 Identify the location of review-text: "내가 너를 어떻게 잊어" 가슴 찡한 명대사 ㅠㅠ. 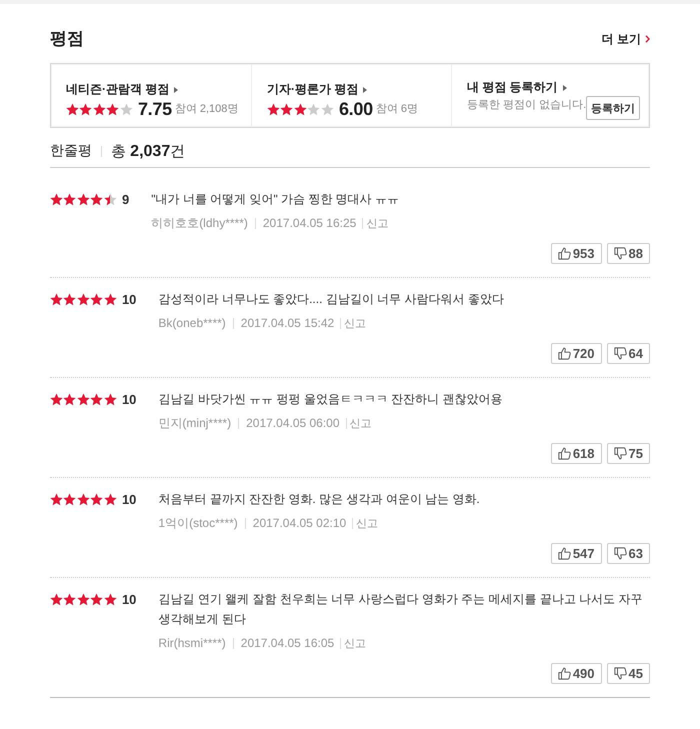
(275, 199).